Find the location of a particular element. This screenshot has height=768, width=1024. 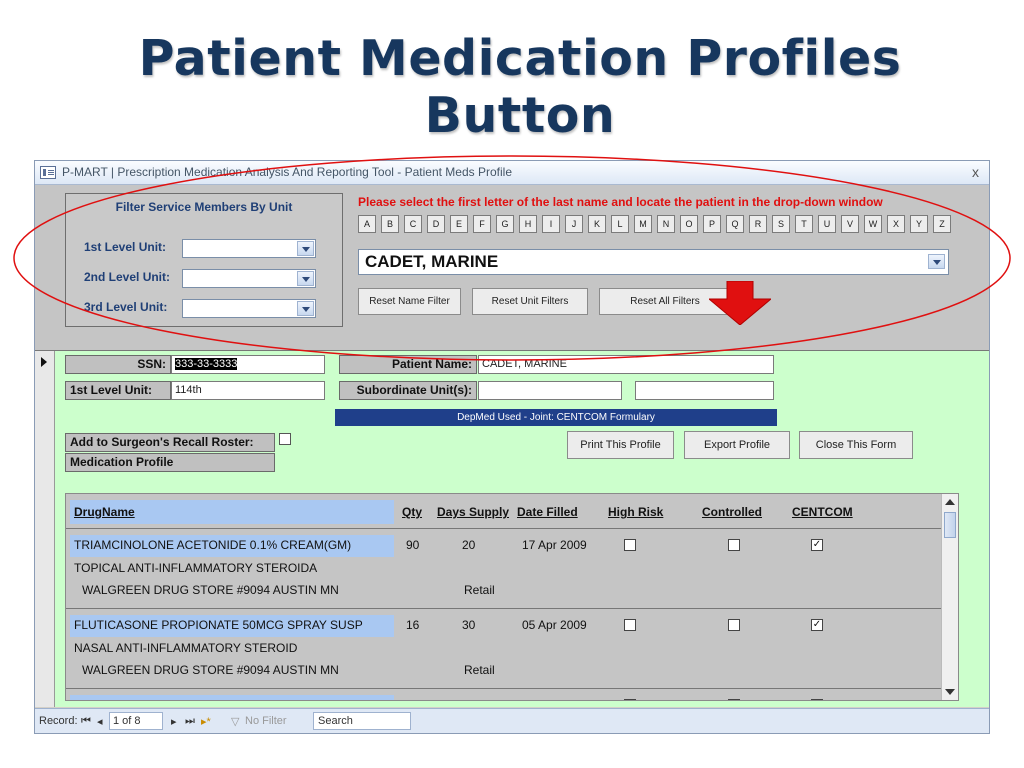

letter-button-p: P is located at coordinates (712, 224).